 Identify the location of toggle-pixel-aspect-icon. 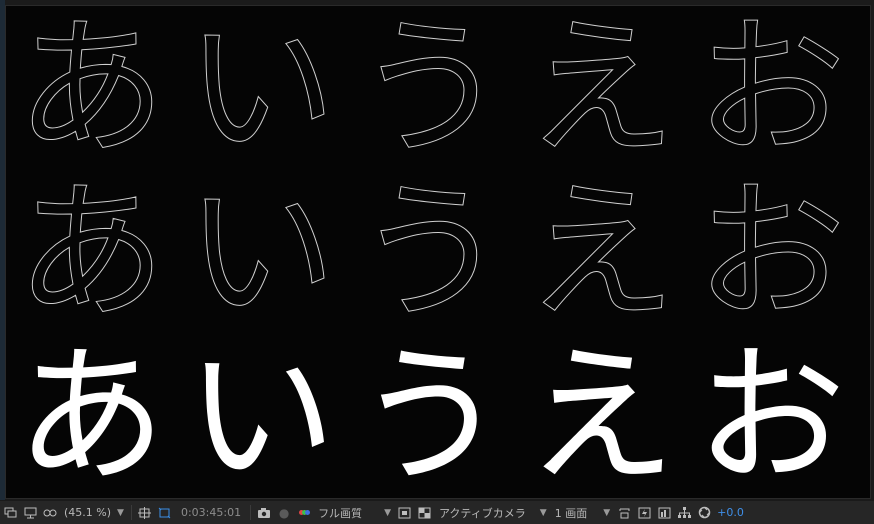
(624, 512).